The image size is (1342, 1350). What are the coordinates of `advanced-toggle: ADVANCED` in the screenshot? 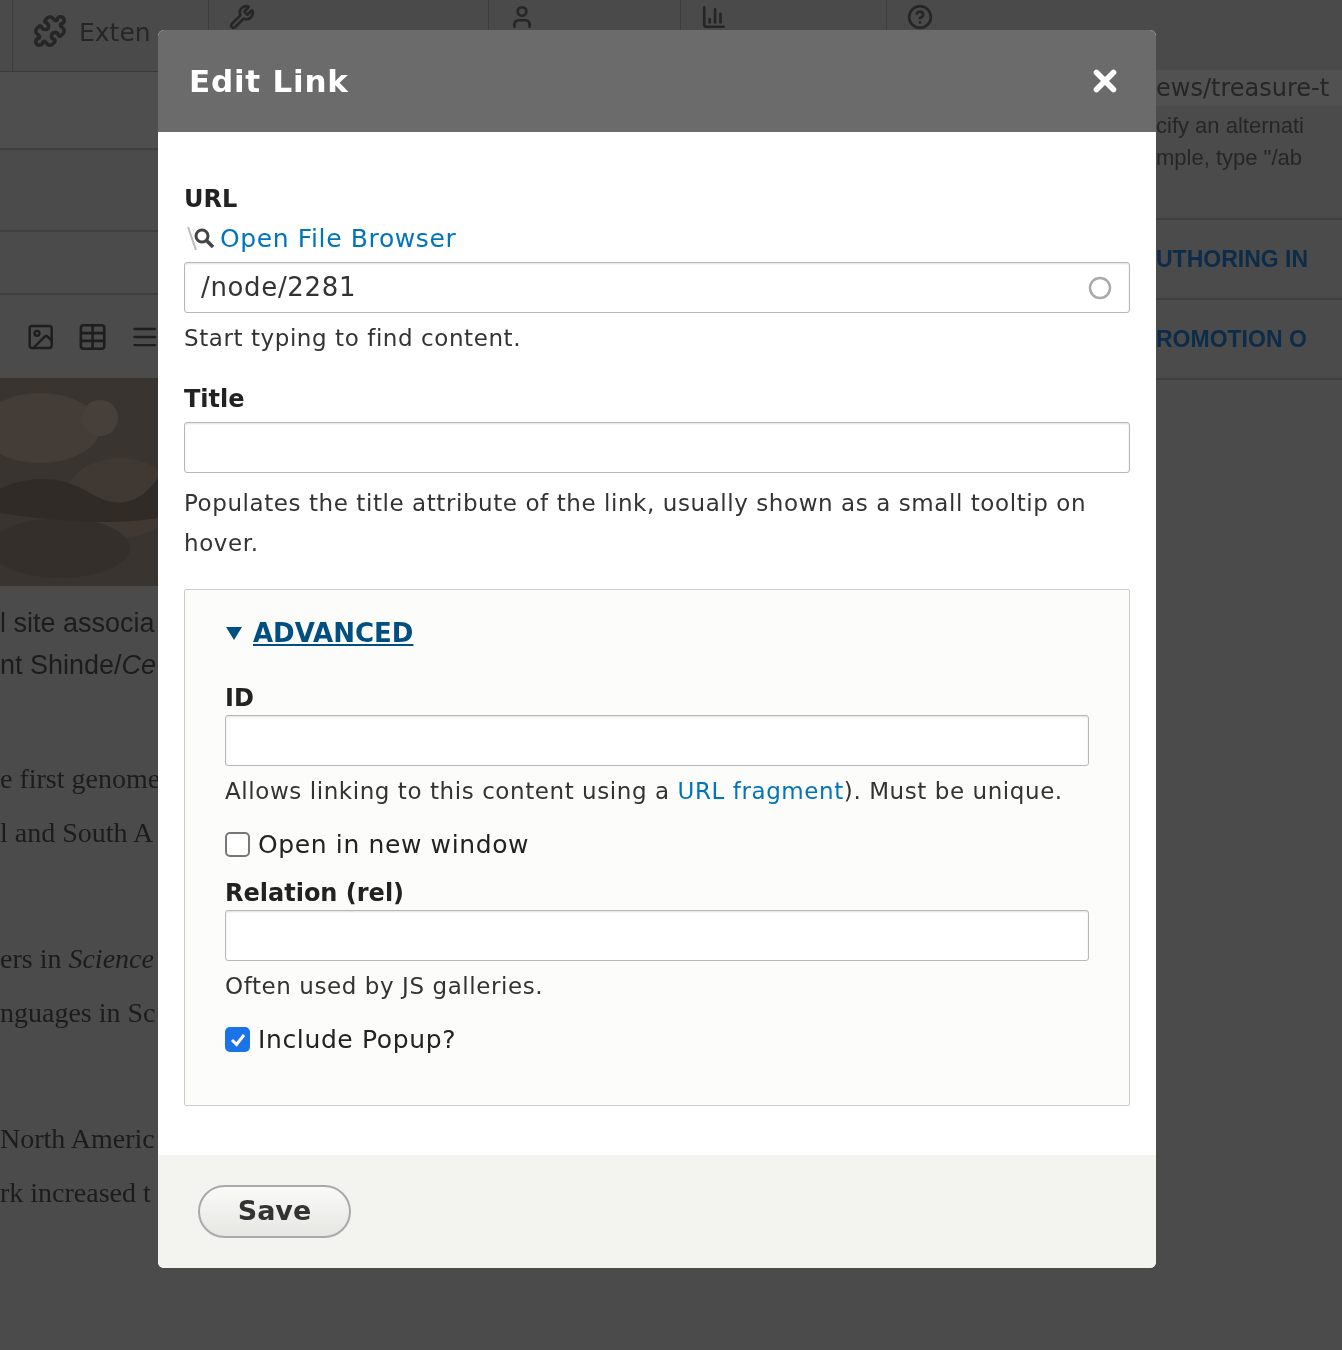 It's located at (319, 633).